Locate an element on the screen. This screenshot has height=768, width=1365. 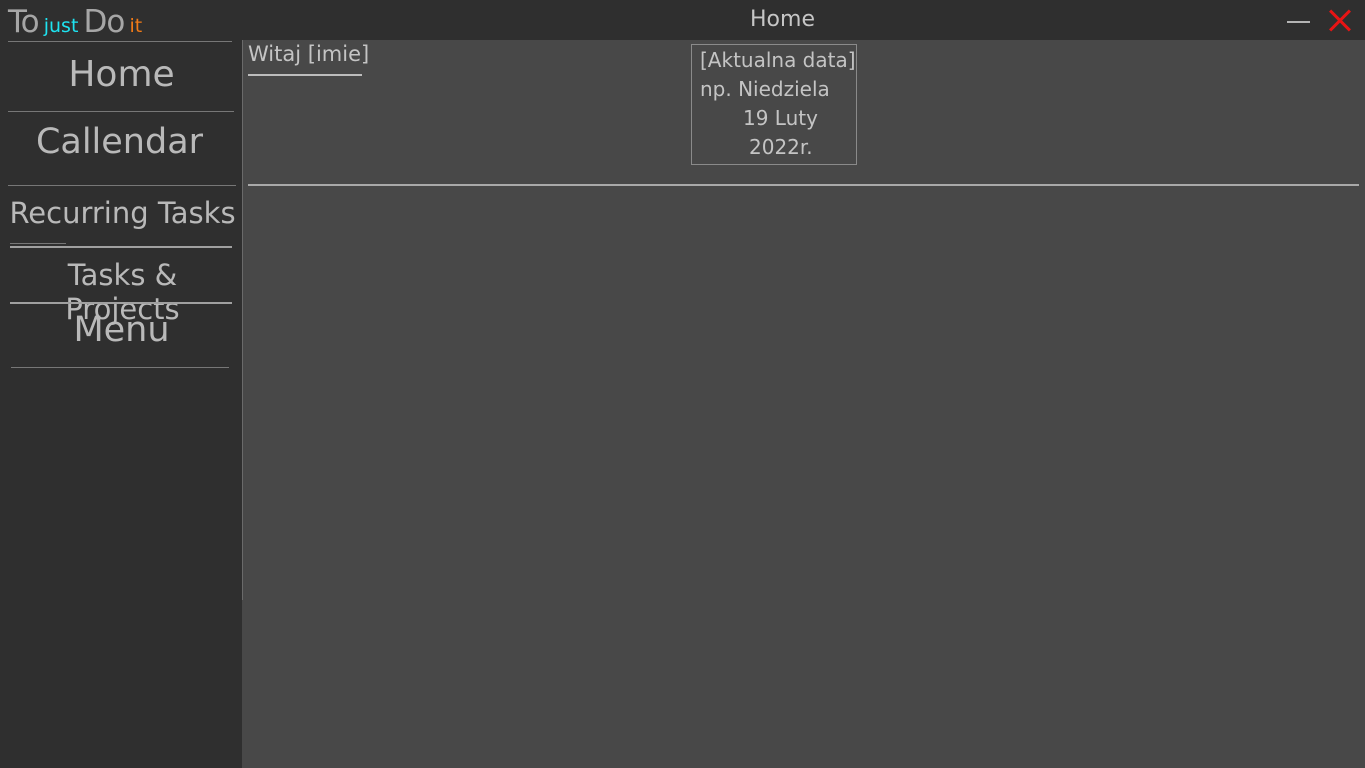
greeting-text: Witaj [imie] is located at coordinates (309, 54).